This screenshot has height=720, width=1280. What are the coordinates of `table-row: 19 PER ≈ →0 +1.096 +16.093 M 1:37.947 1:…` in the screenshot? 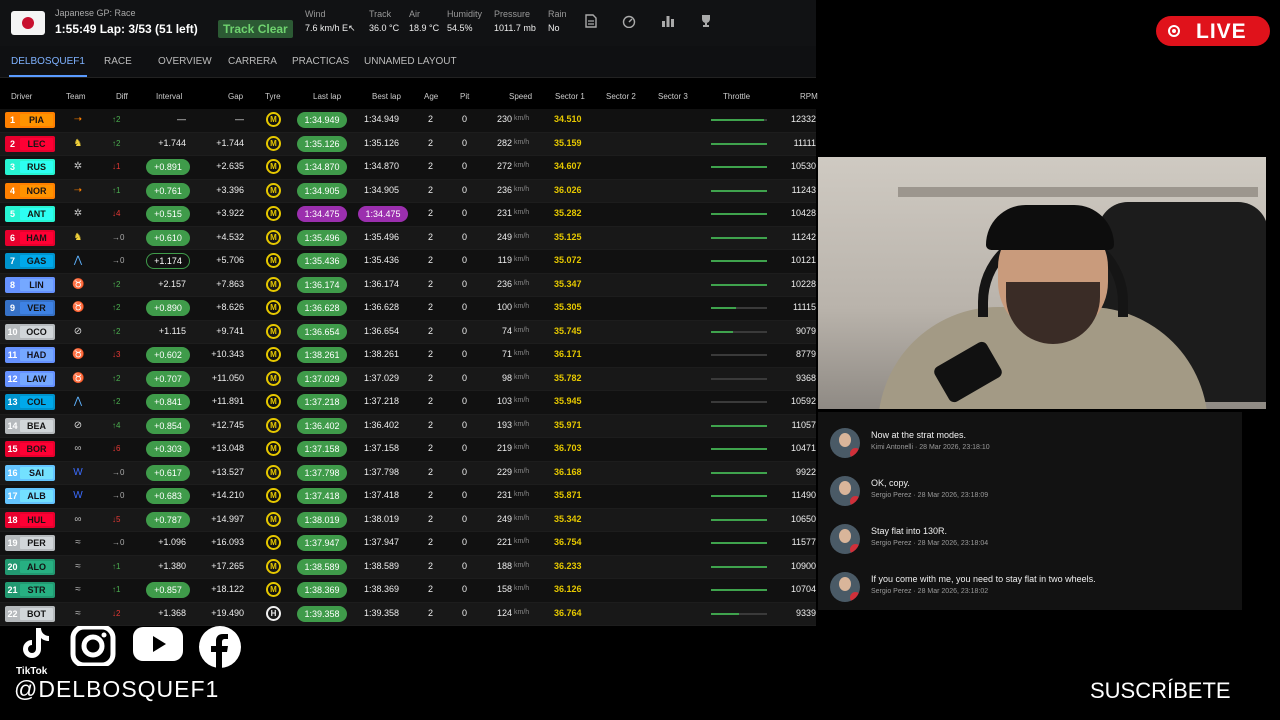 It's located at (408, 544).